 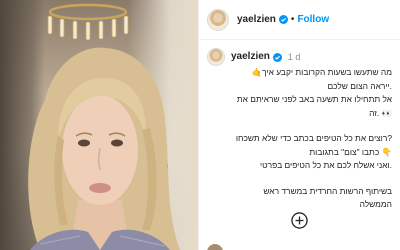 I want to click on caption-line: הממשלה, so click(x=375, y=204).